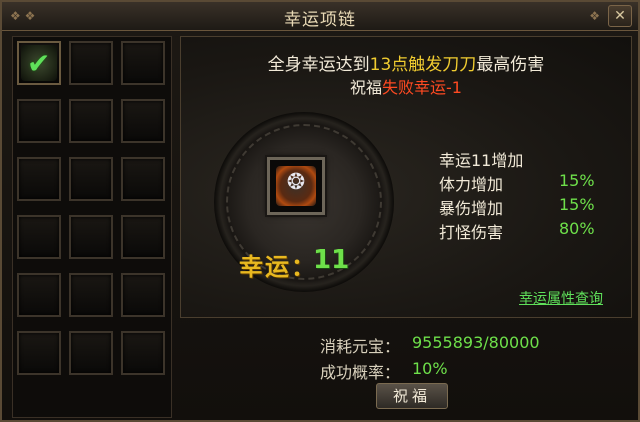 The image size is (640, 422). I want to click on item-slot: ✔, so click(39, 63).